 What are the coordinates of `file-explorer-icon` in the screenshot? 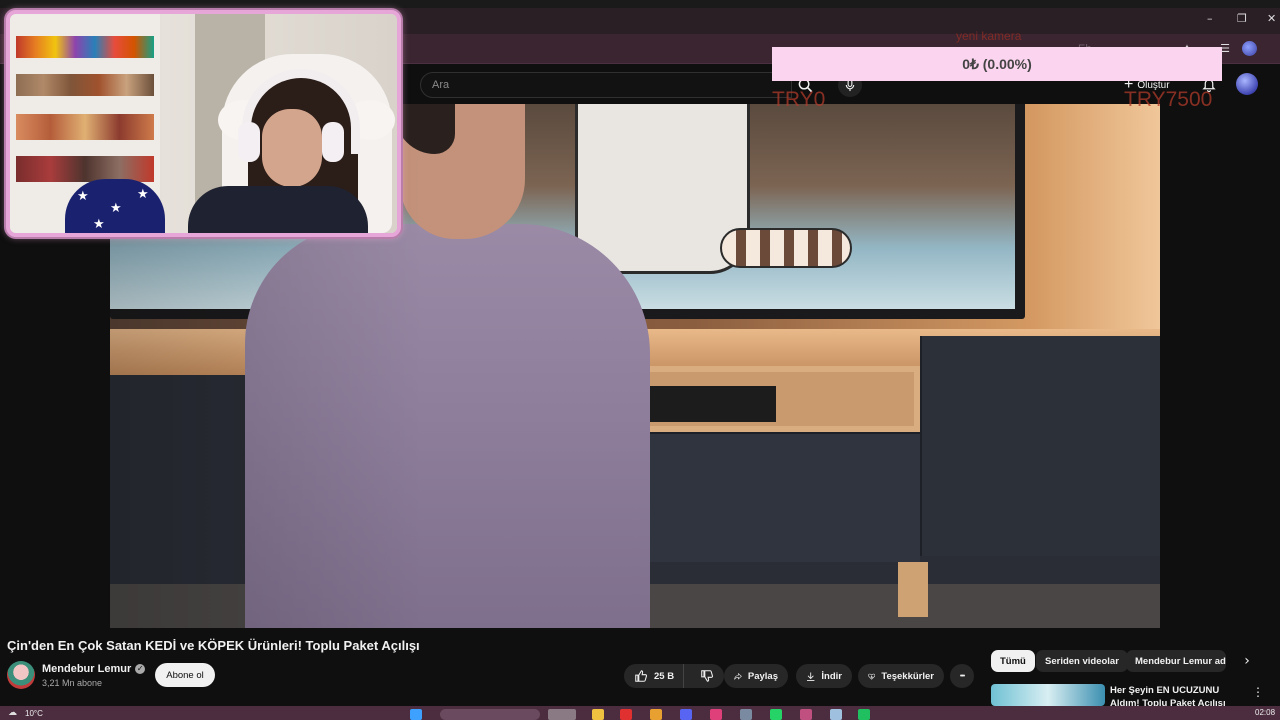 It's located at (598, 714).